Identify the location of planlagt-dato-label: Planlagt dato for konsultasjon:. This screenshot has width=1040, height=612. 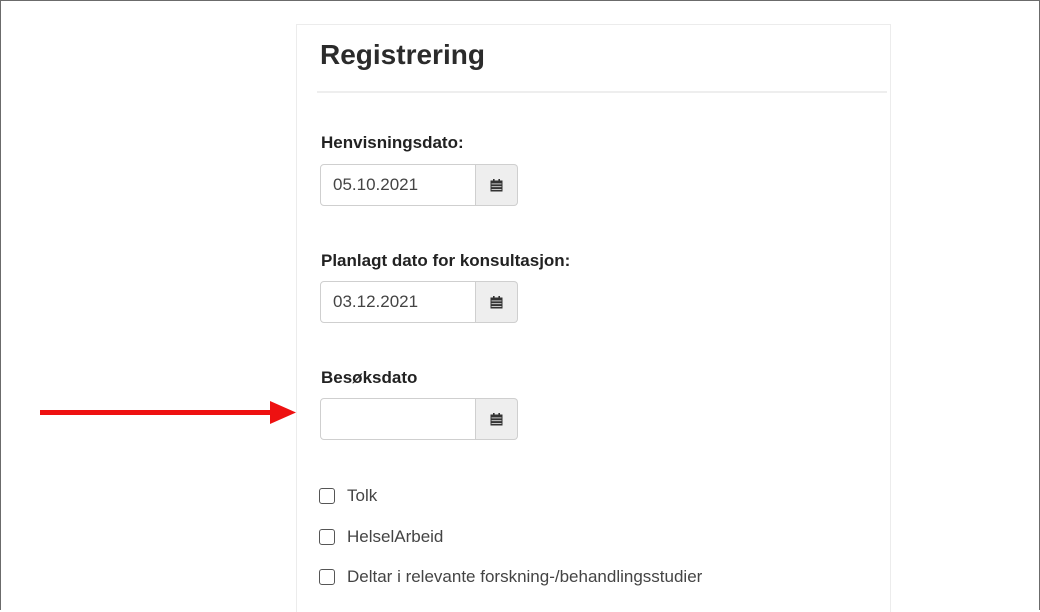
(446, 260).